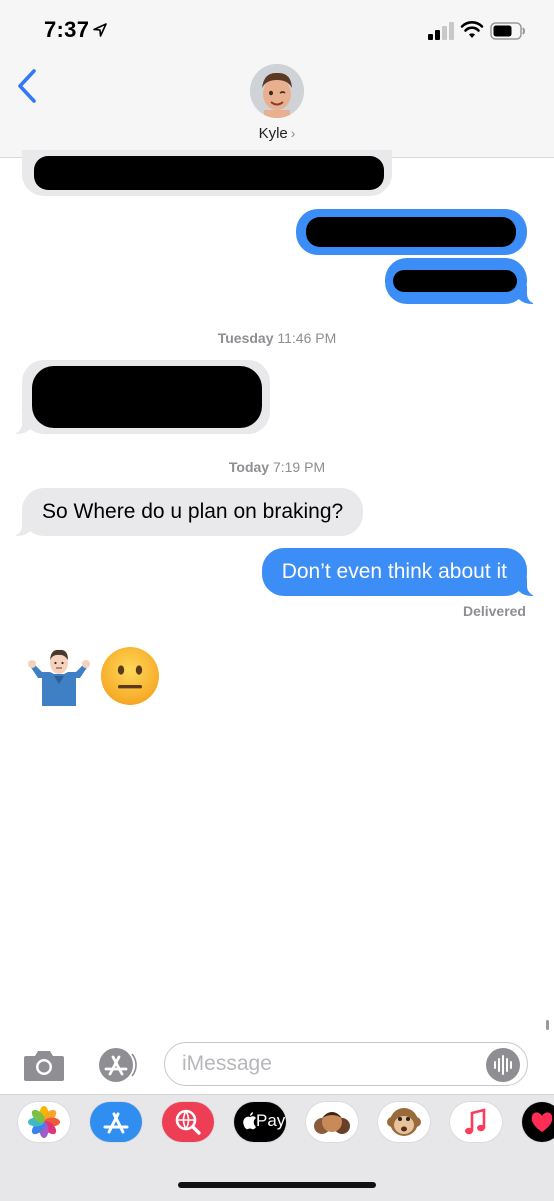  I want to click on message-text: So Where do u plan on braking?, so click(193, 511).